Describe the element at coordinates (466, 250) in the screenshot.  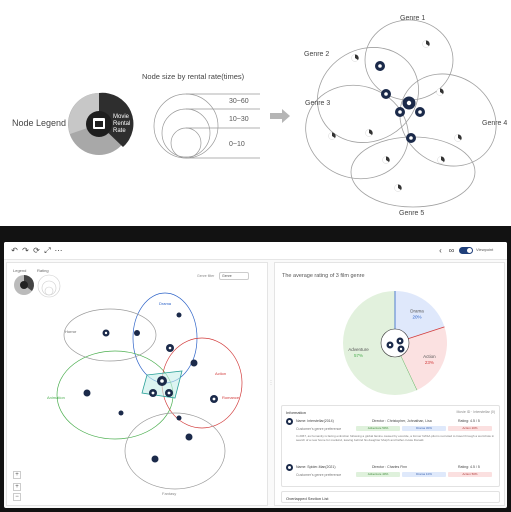
I see `viewpoint-toggle` at that location.